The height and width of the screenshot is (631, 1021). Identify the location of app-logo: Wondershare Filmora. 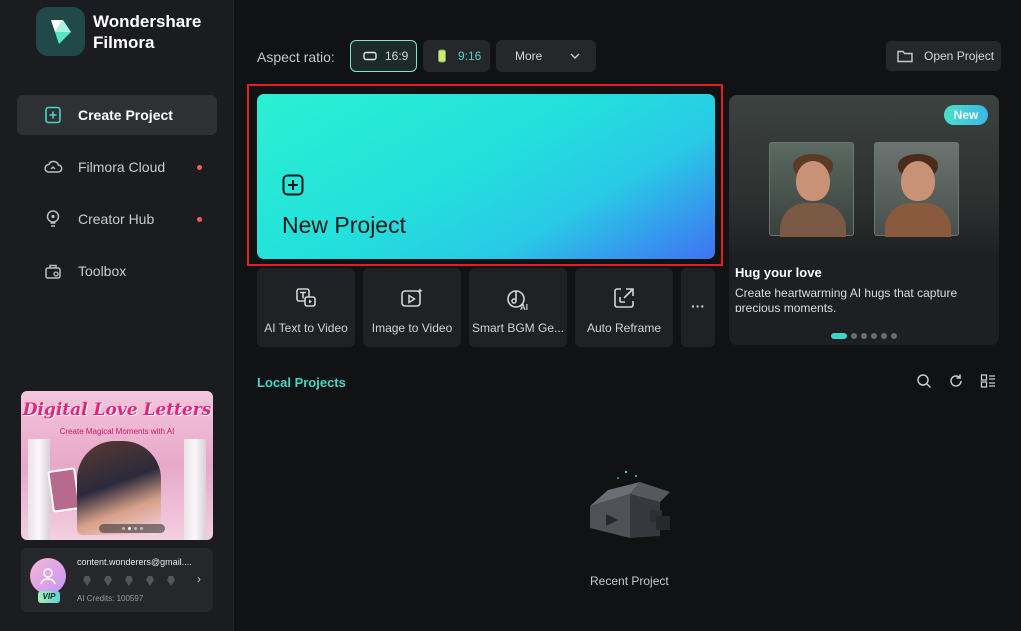
(118, 31).